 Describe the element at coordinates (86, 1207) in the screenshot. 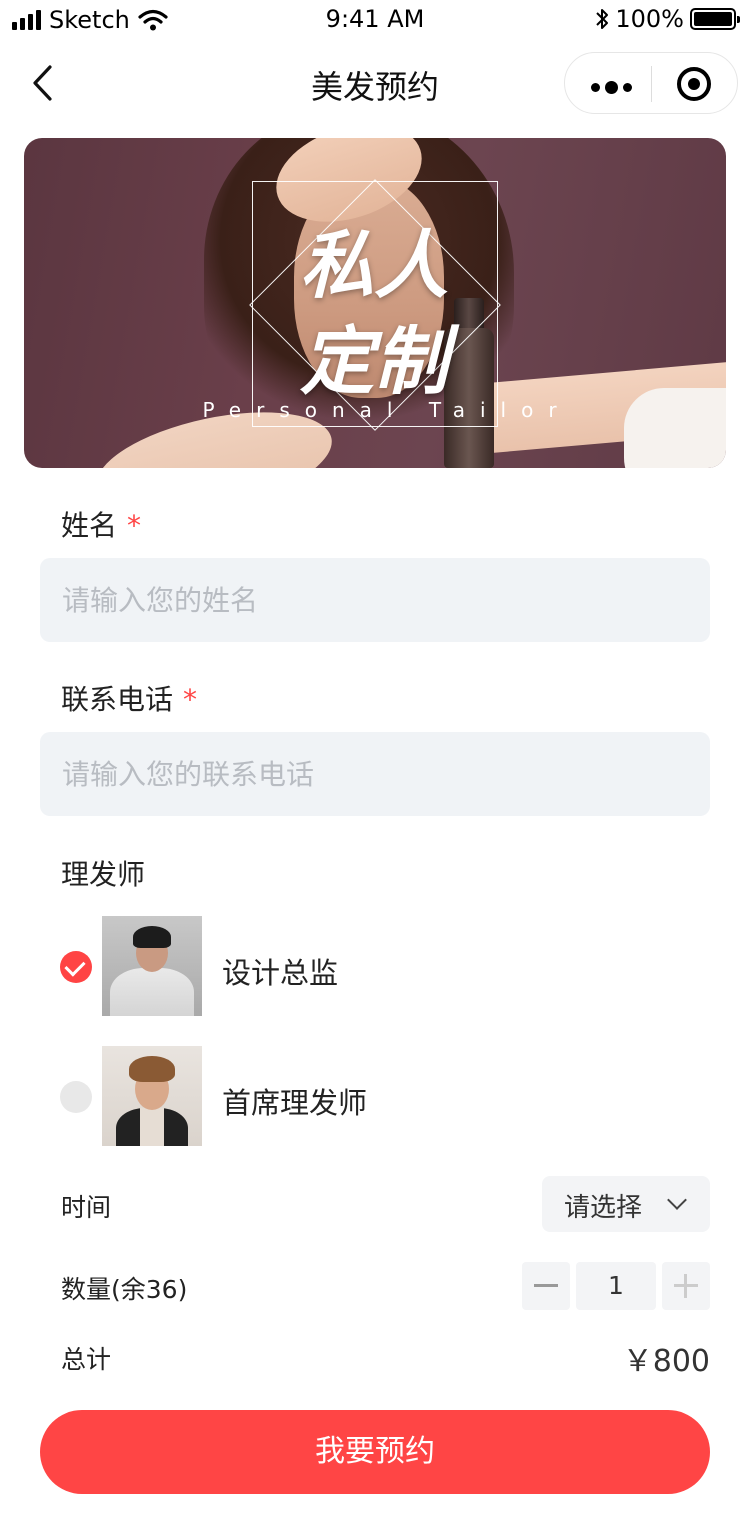

I see `time-label: 时间` at that location.